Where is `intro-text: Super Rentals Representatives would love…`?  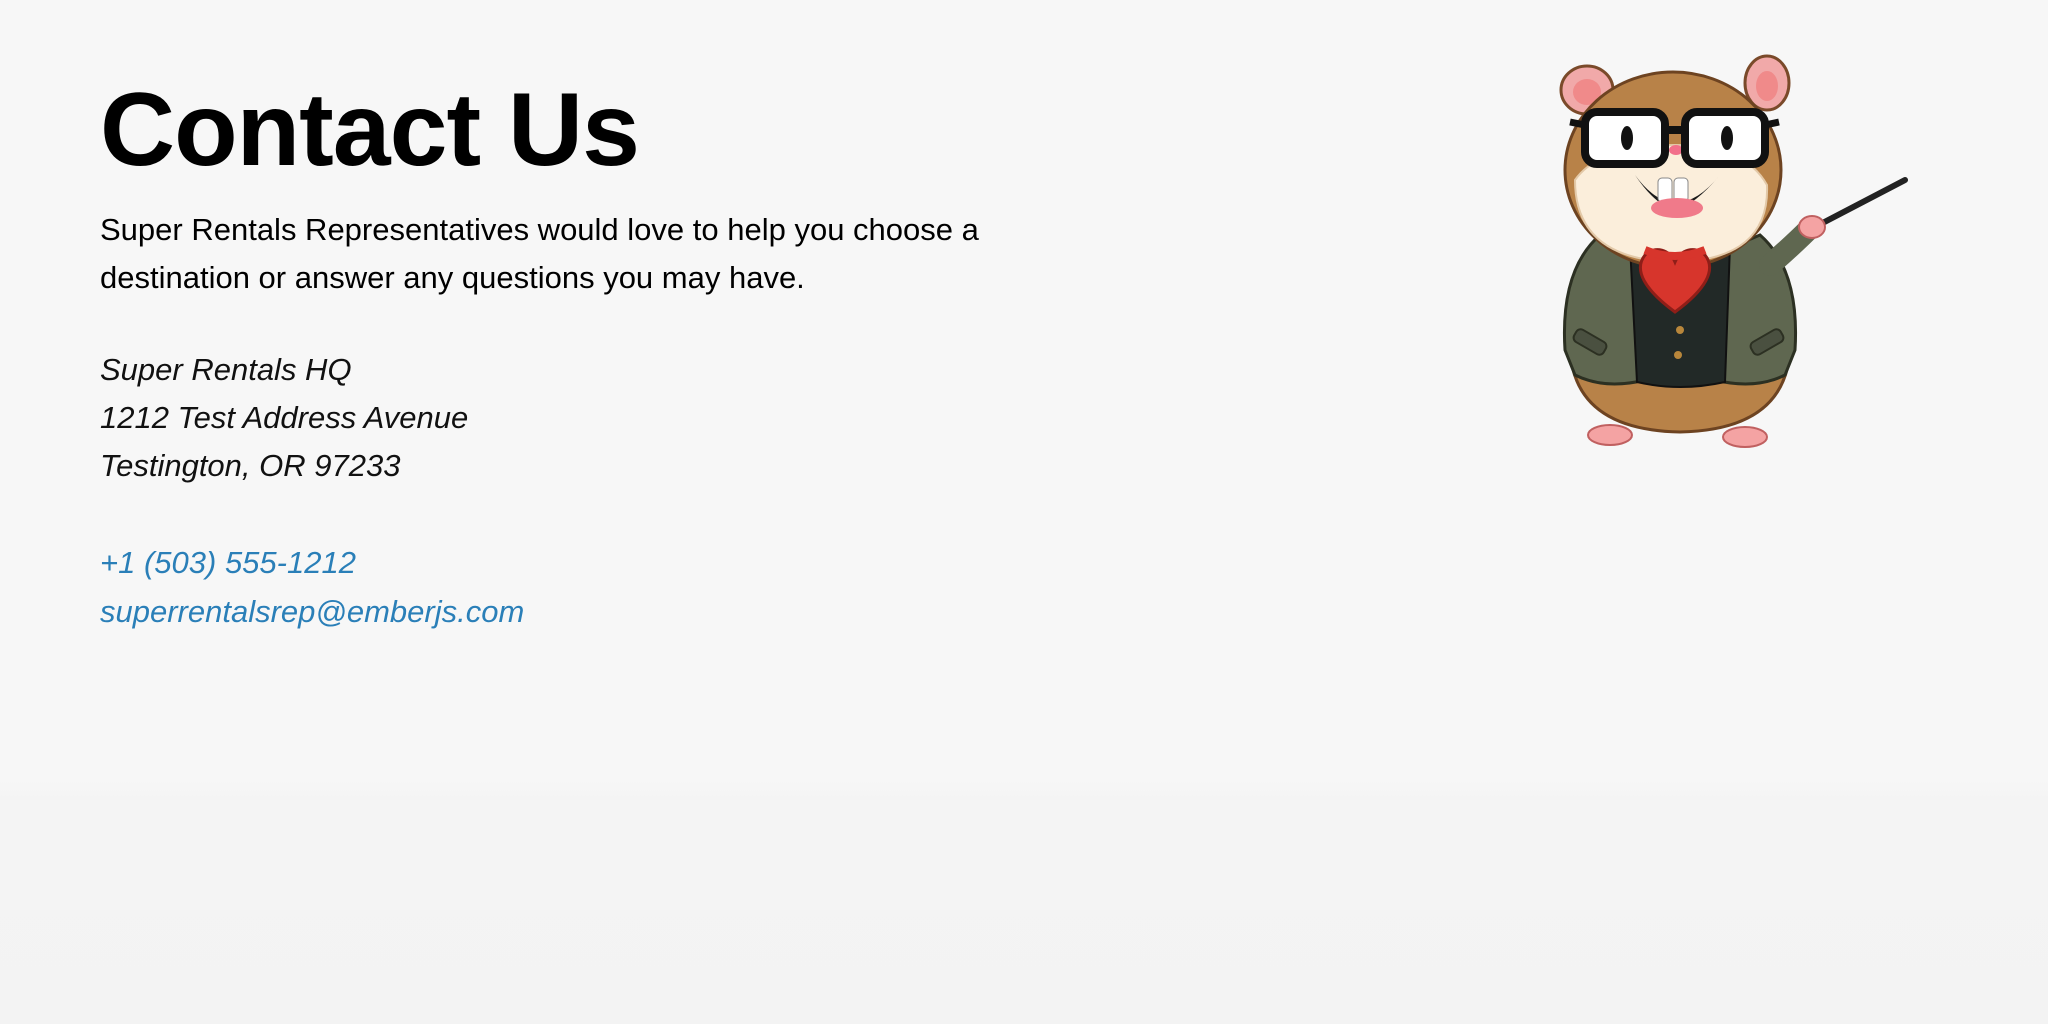
intro-text: Super Rentals Representatives would love… is located at coordinates (539, 253).